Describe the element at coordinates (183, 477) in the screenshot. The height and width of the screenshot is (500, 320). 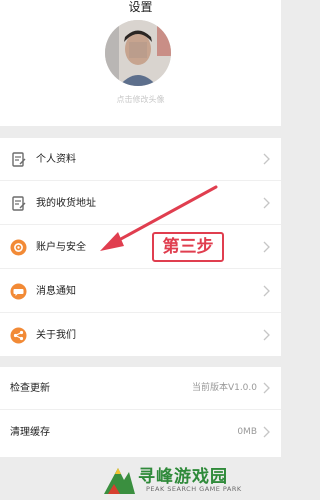
I see `watermark-title: 寻峰游戏园` at that location.